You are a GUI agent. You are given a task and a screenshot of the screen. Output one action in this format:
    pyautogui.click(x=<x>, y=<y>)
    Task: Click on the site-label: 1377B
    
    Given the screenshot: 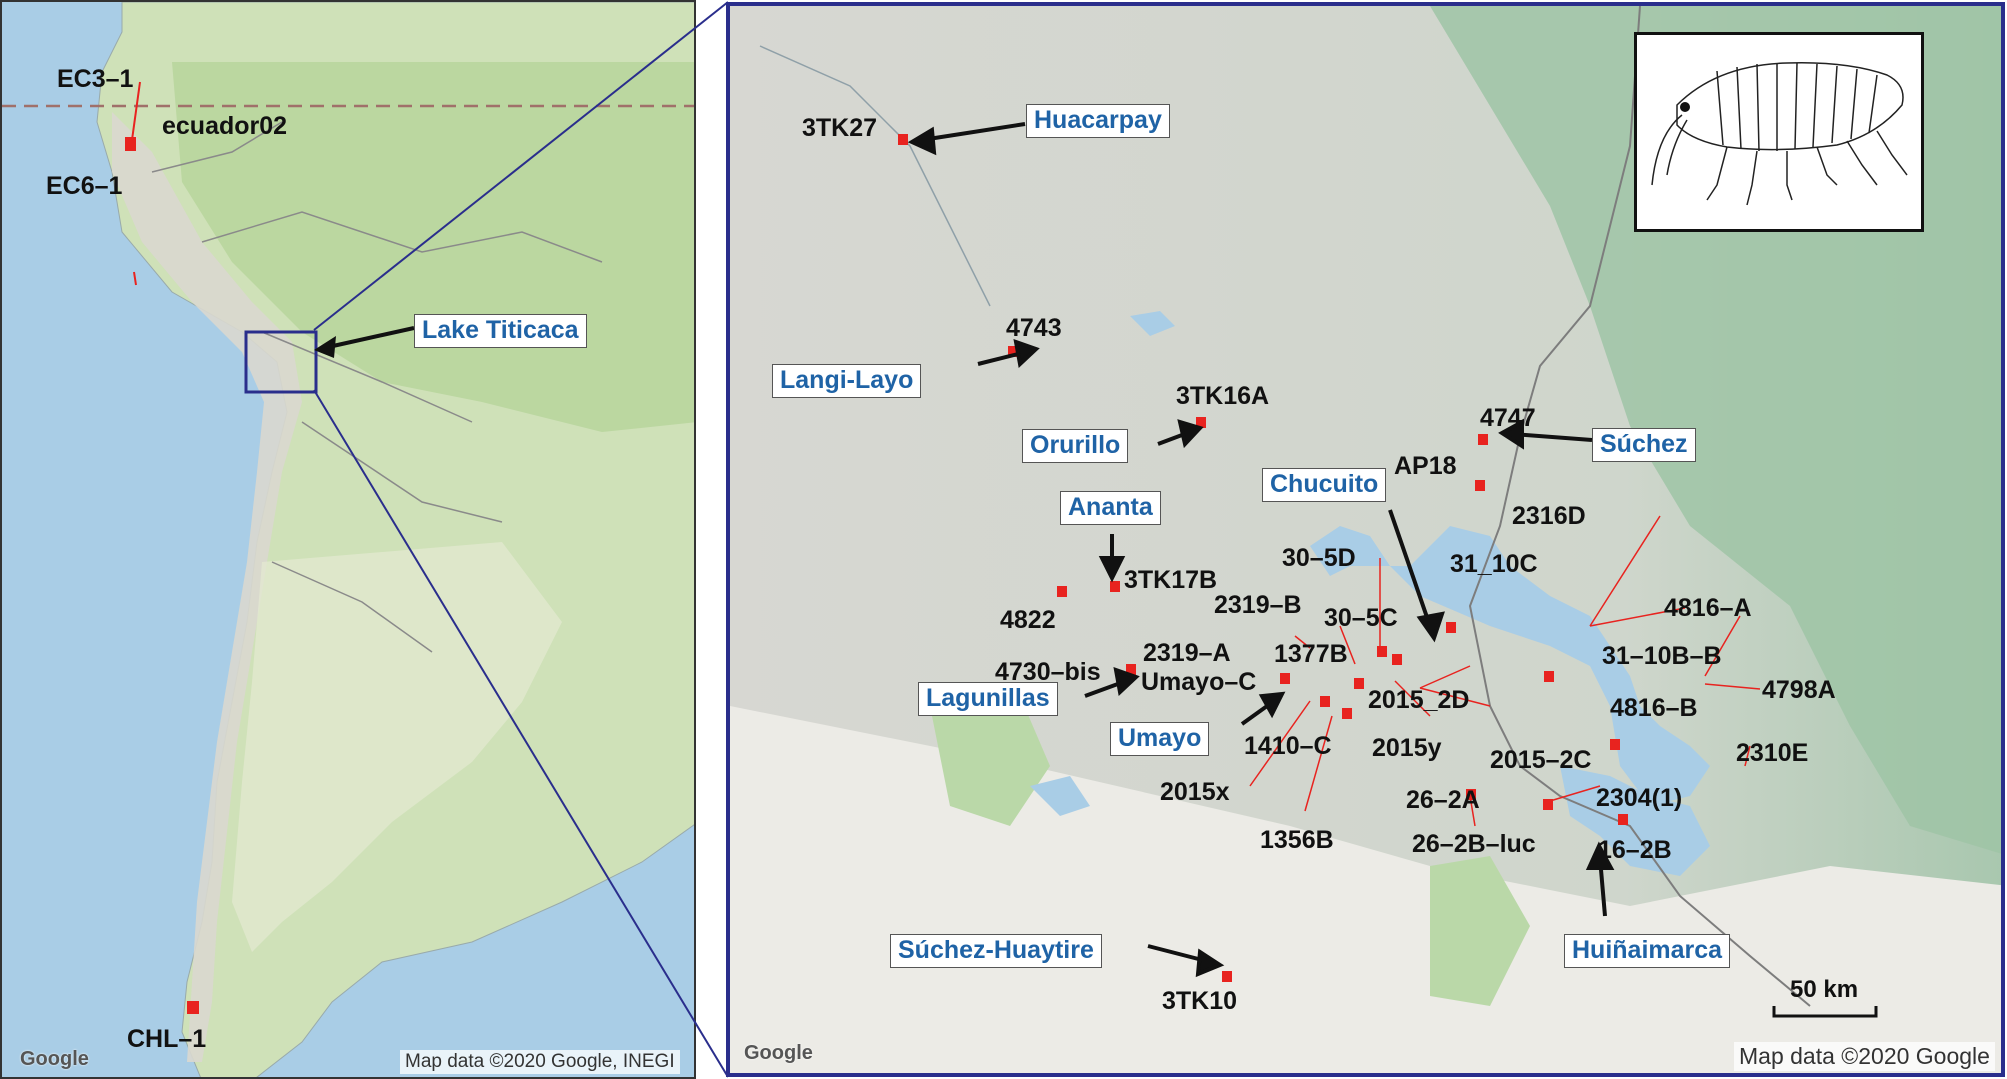 What is the action you would take?
    pyautogui.click(x=1311, y=654)
    